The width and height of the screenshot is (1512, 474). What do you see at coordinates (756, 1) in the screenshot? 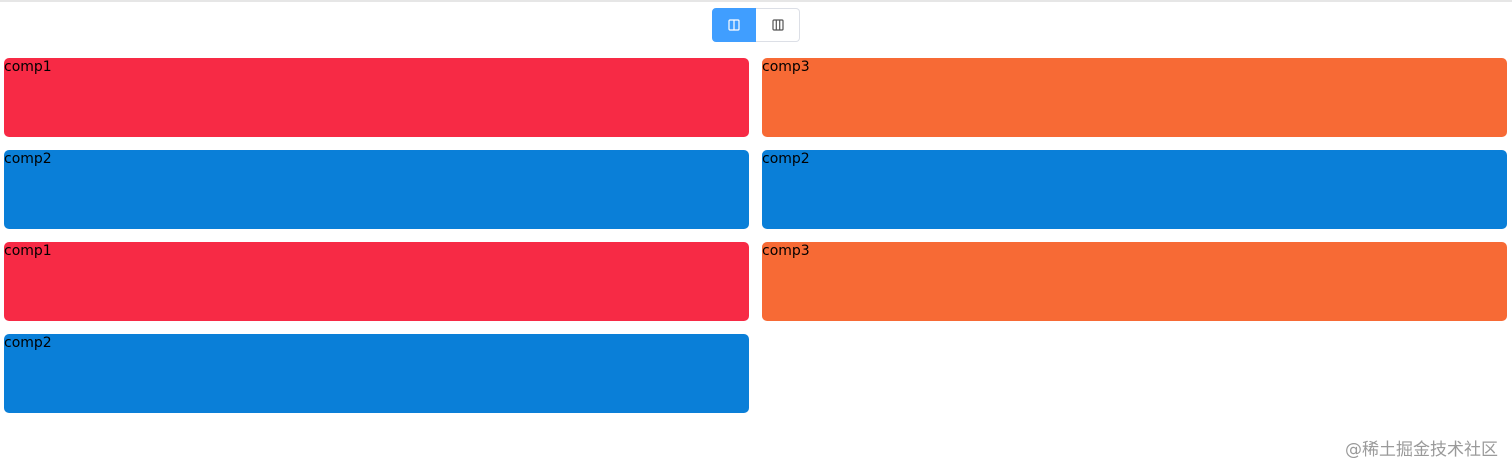
I see `top-divider` at bounding box center [756, 1].